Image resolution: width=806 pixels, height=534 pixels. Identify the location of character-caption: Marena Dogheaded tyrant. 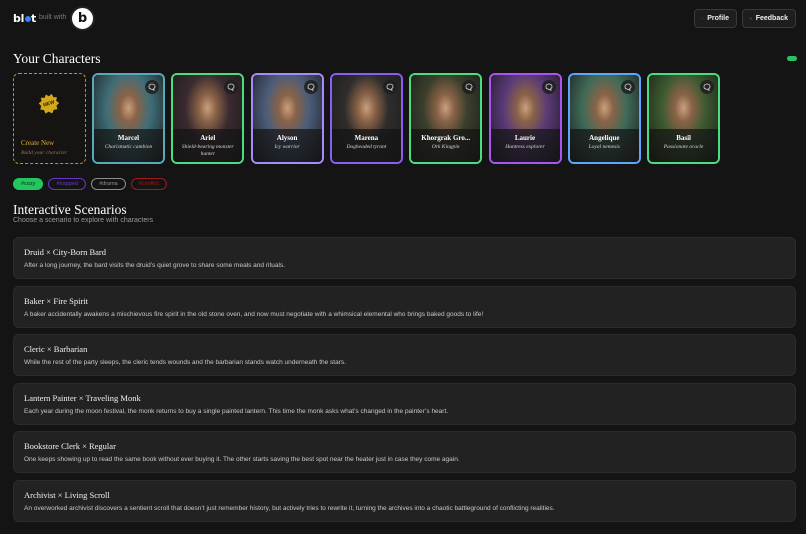
(366, 145).